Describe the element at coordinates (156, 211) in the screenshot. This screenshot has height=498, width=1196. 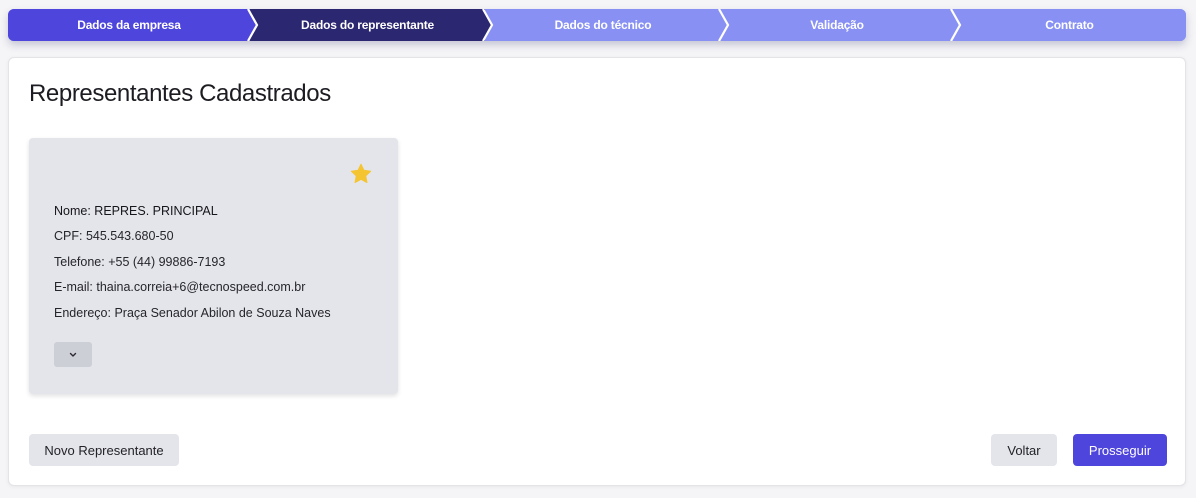
I see `name-value: REPRES. PRINCIPAL` at that location.